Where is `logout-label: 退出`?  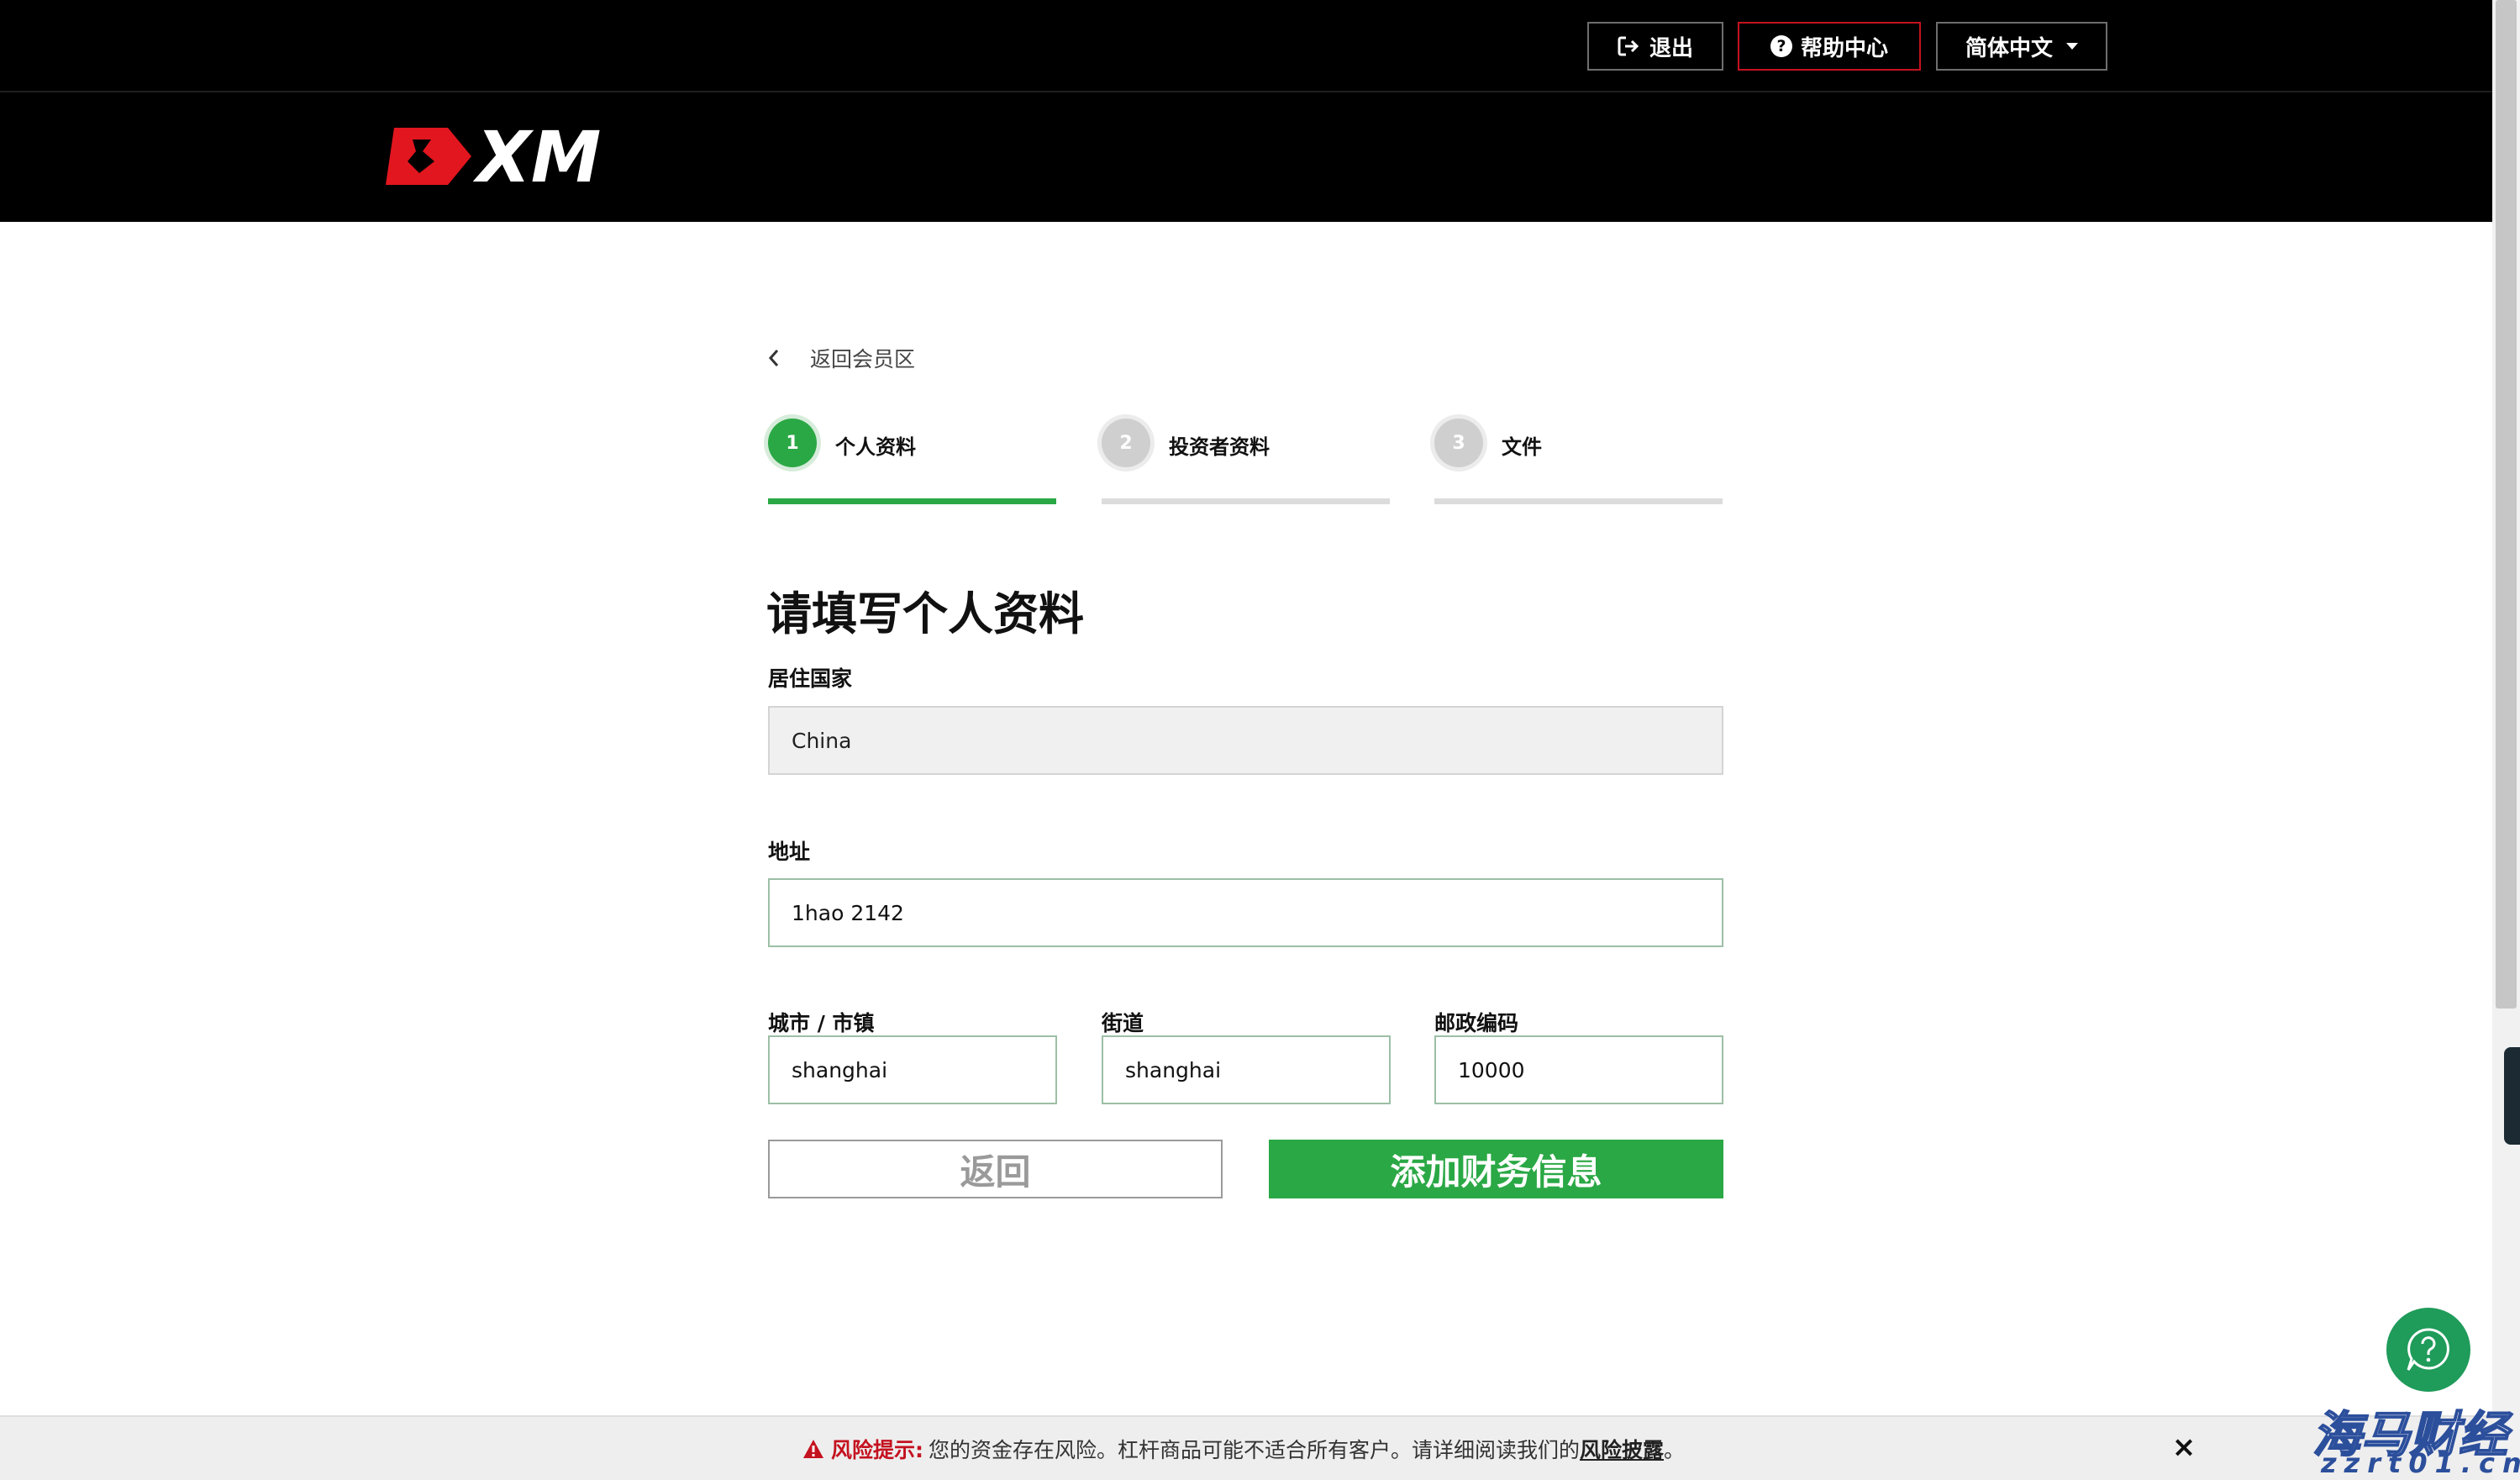 logout-label: 退出 is located at coordinates (1671, 48).